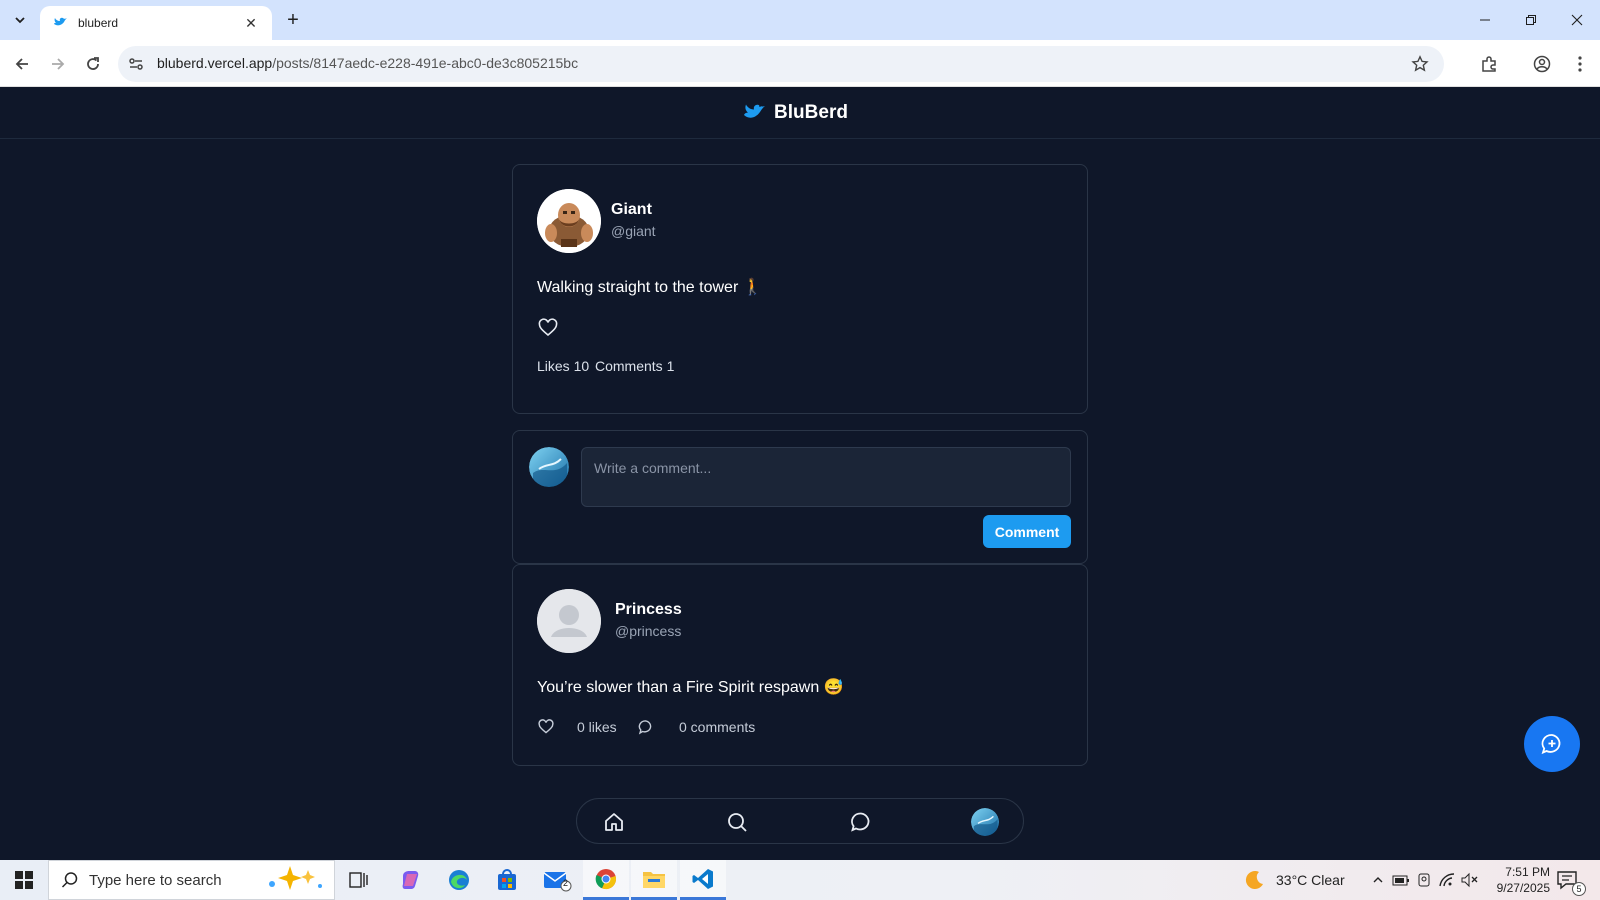 The height and width of the screenshot is (900, 1600). I want to click on post-author-name: Giant, so click(631, 210).